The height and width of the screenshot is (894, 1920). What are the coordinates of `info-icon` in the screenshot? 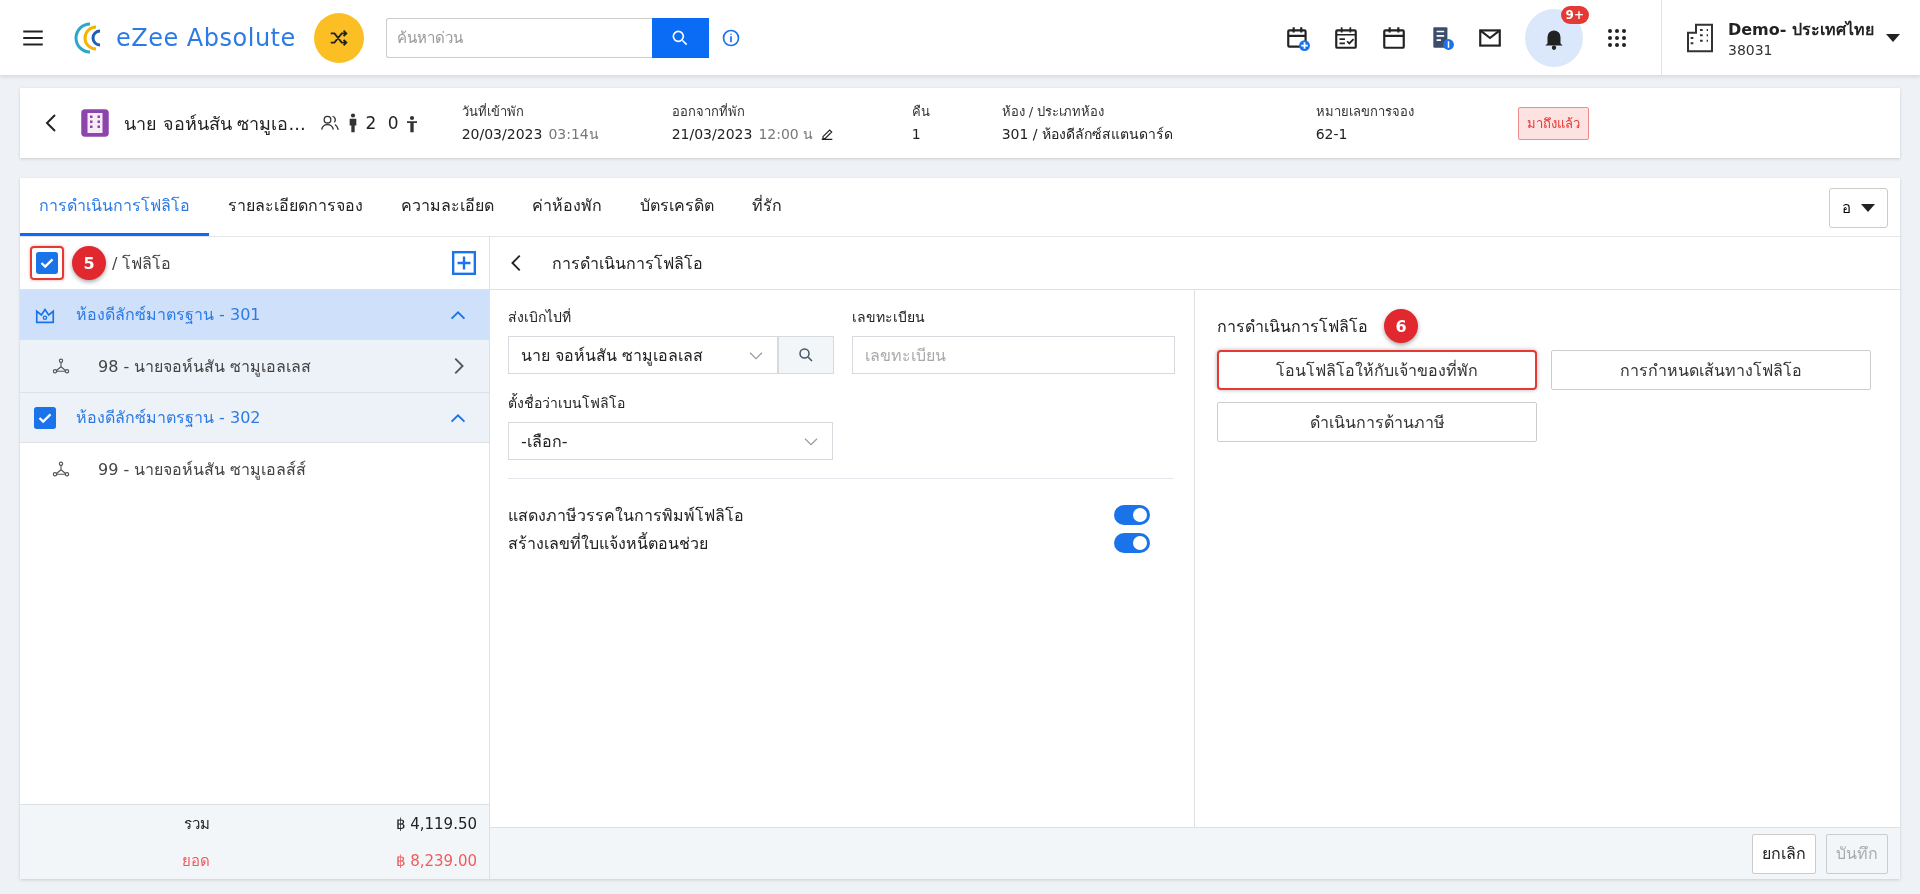 It's located at (730, 37).